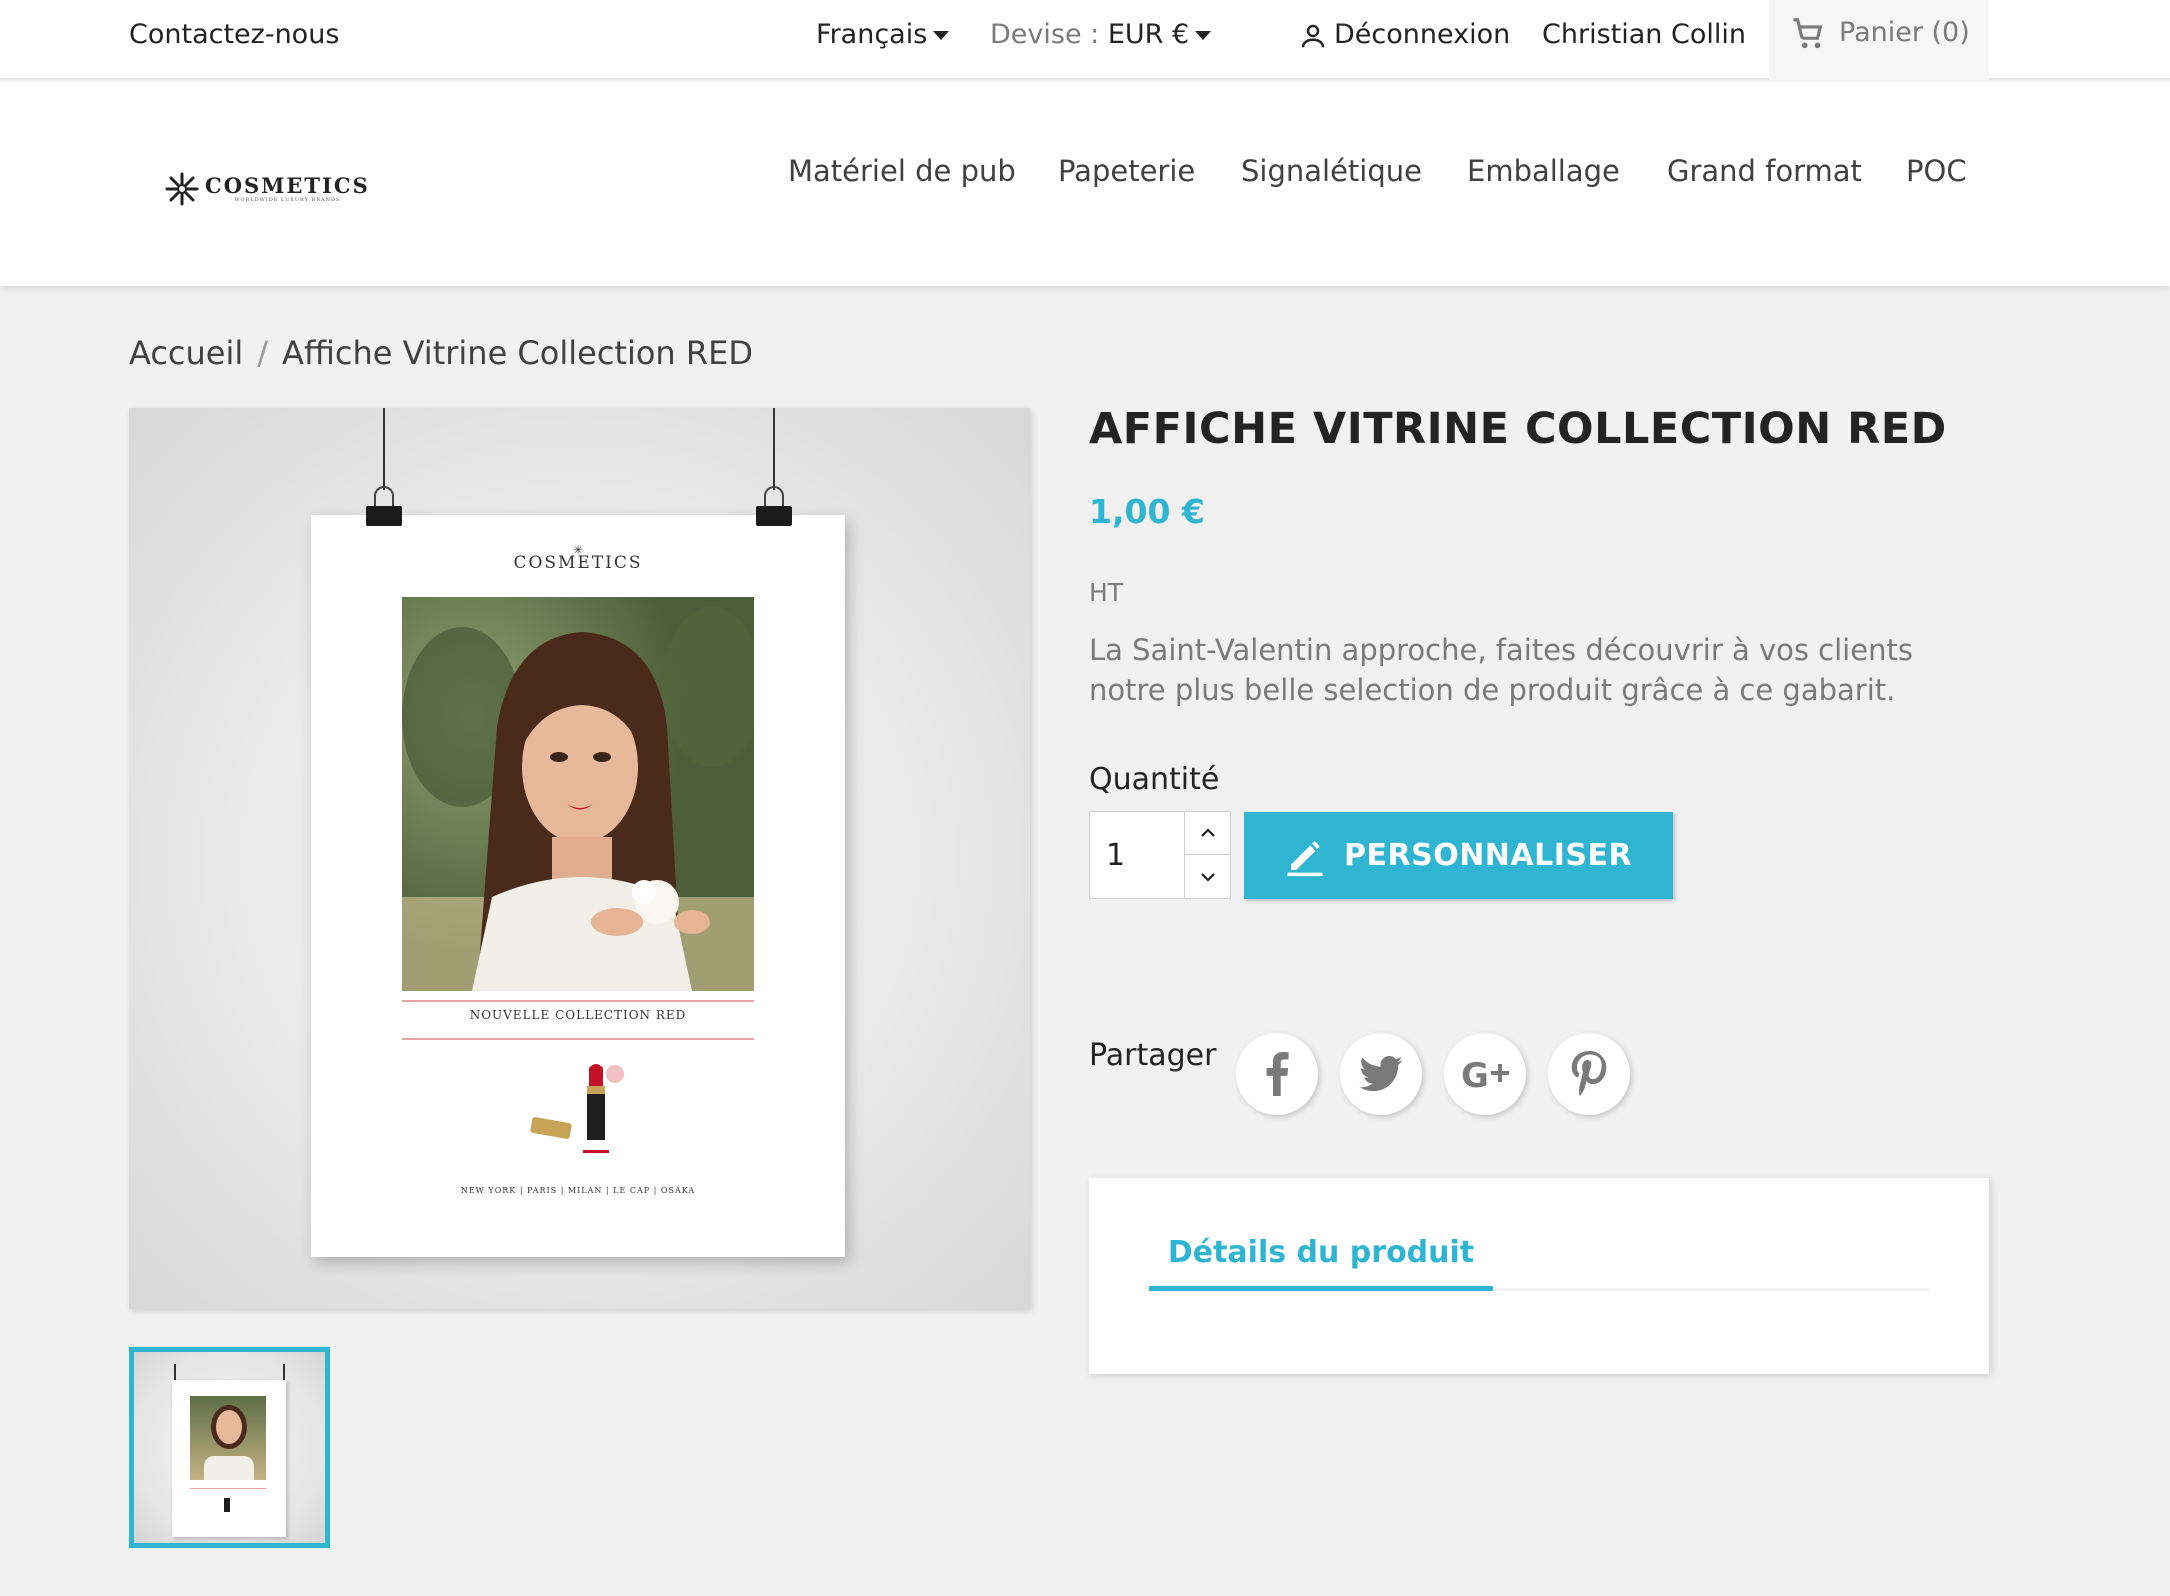 This screenshot has width=2170, height=1596. I want to click on currency-label: Devise :, so click(1045, 34).